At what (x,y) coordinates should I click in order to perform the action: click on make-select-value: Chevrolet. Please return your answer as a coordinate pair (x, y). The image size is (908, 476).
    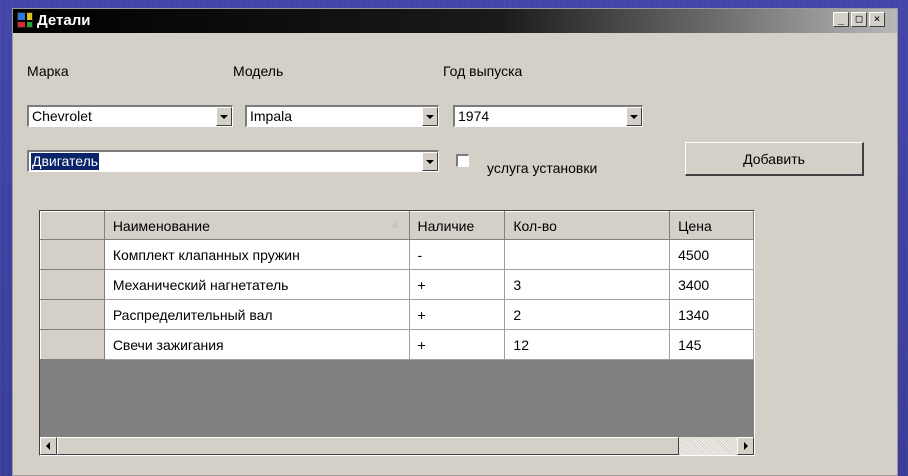
    Looking at the image, I should click on (62, 116).